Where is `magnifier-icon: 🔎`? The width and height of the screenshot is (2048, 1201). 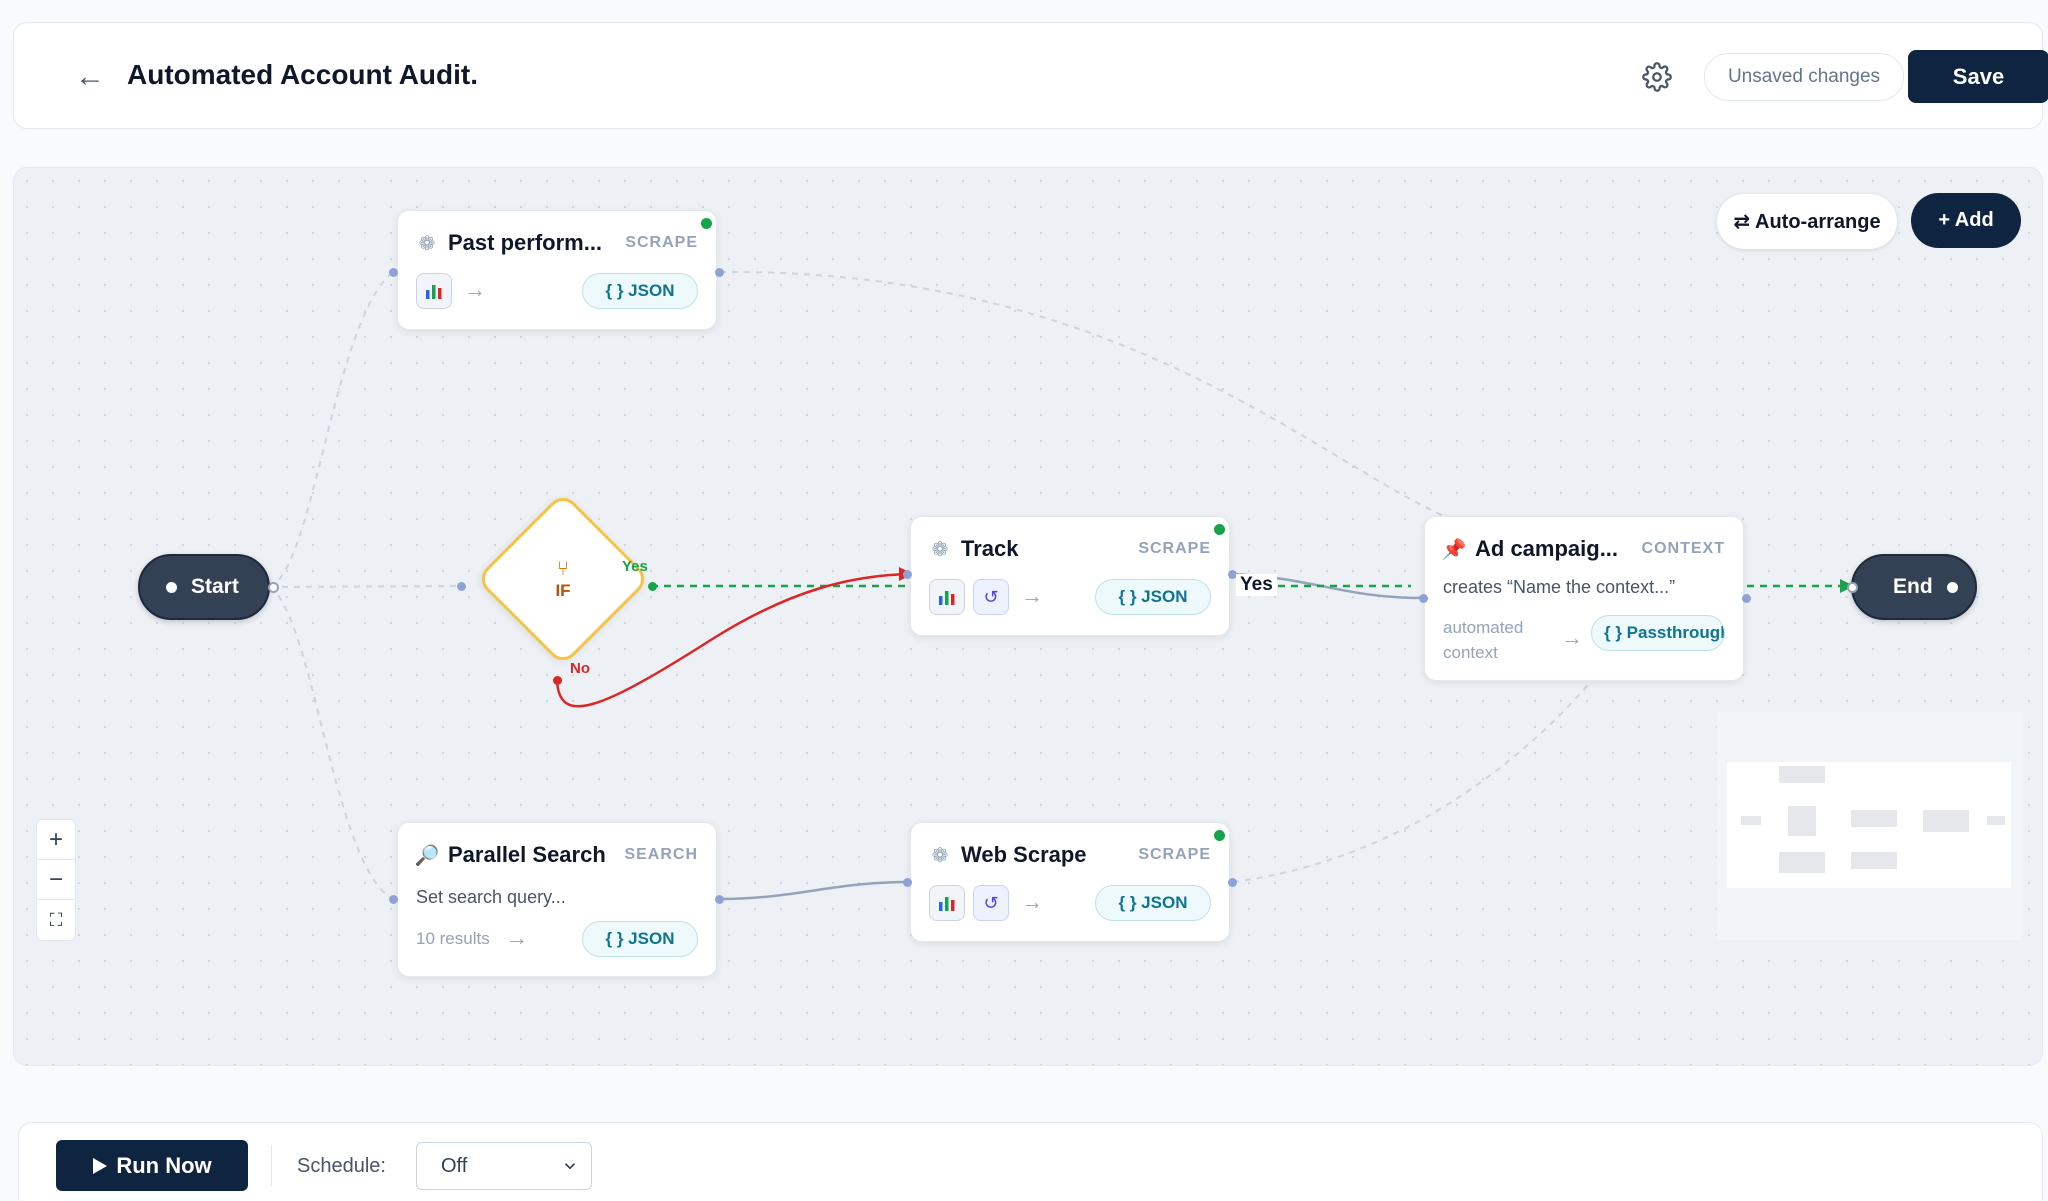
magnifier-icon: 🔎 is located at coordinates (427, 855).